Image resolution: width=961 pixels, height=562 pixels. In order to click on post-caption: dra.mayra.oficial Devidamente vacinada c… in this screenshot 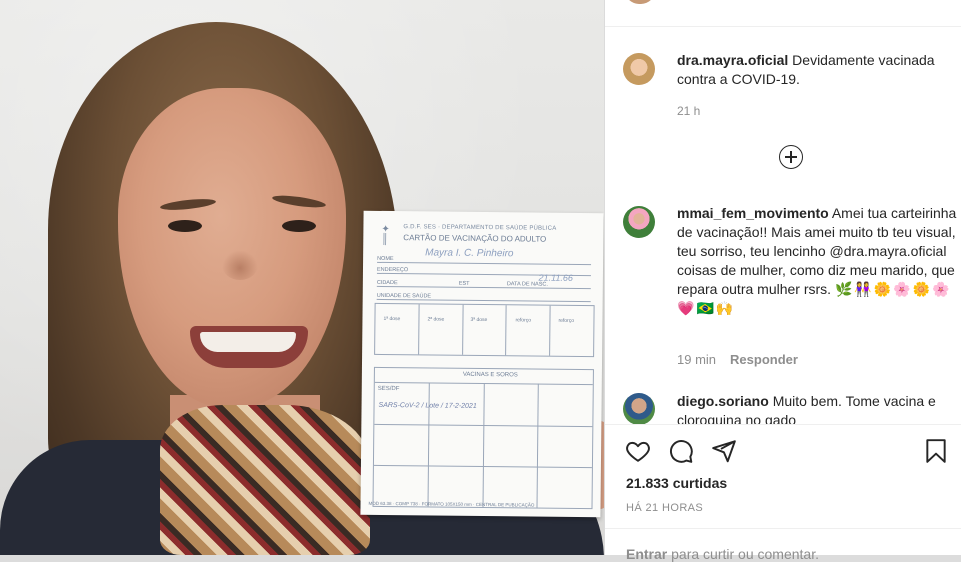, I will do `click(817, 70)`.